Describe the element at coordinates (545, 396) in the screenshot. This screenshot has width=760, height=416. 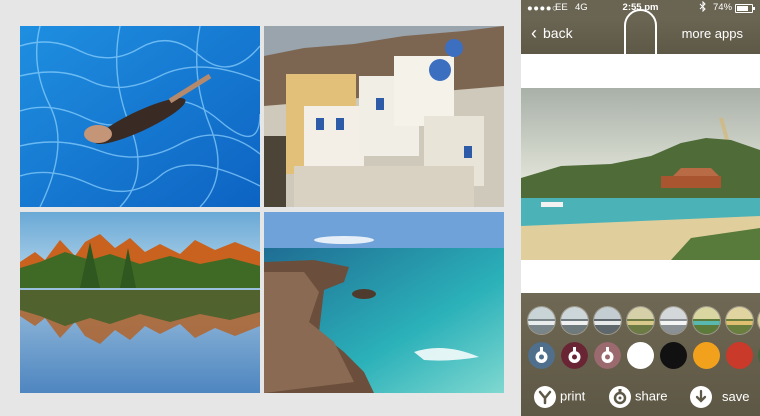
I see `print-icon` at that location.